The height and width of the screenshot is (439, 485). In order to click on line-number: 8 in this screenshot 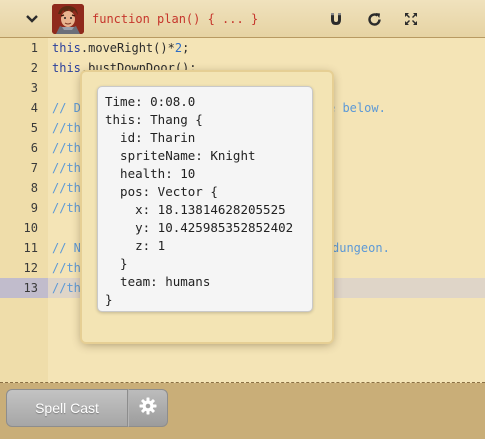, I will do `click(19, 188)`.